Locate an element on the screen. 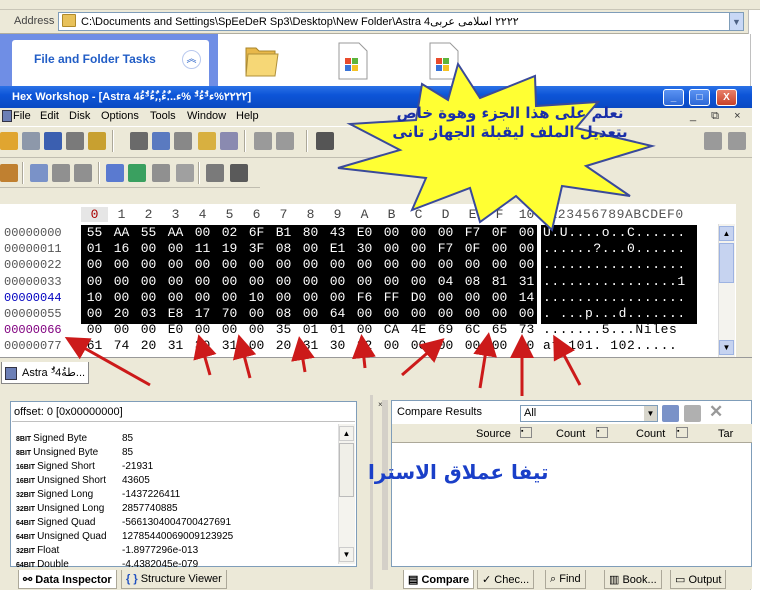  hex-byte: 14 is located at coordinates (526, 297).